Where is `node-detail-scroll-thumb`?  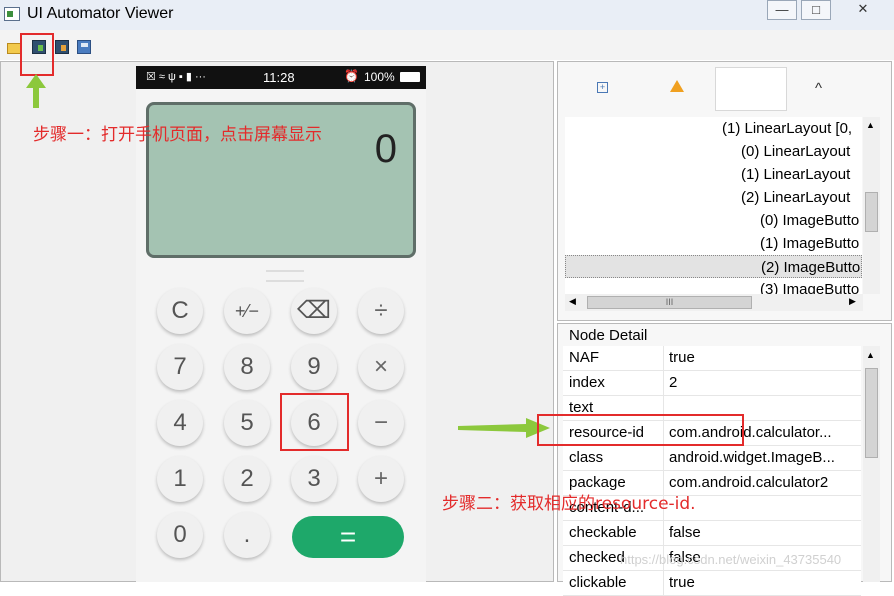 node-detail-scroll-thumb is located at coordinates (871, 413).